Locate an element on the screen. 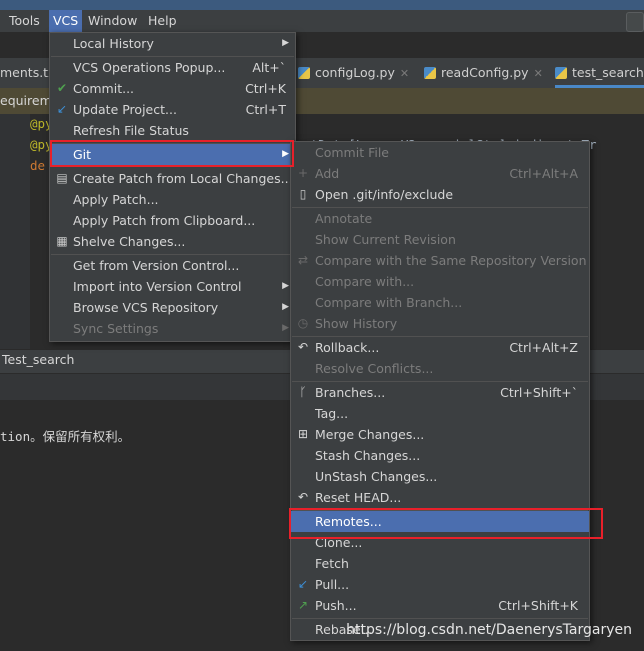 The height and width of the screenshot is (651, 644). menu-item-local-history: Local History ▶ is located at coordinates (172, 43).